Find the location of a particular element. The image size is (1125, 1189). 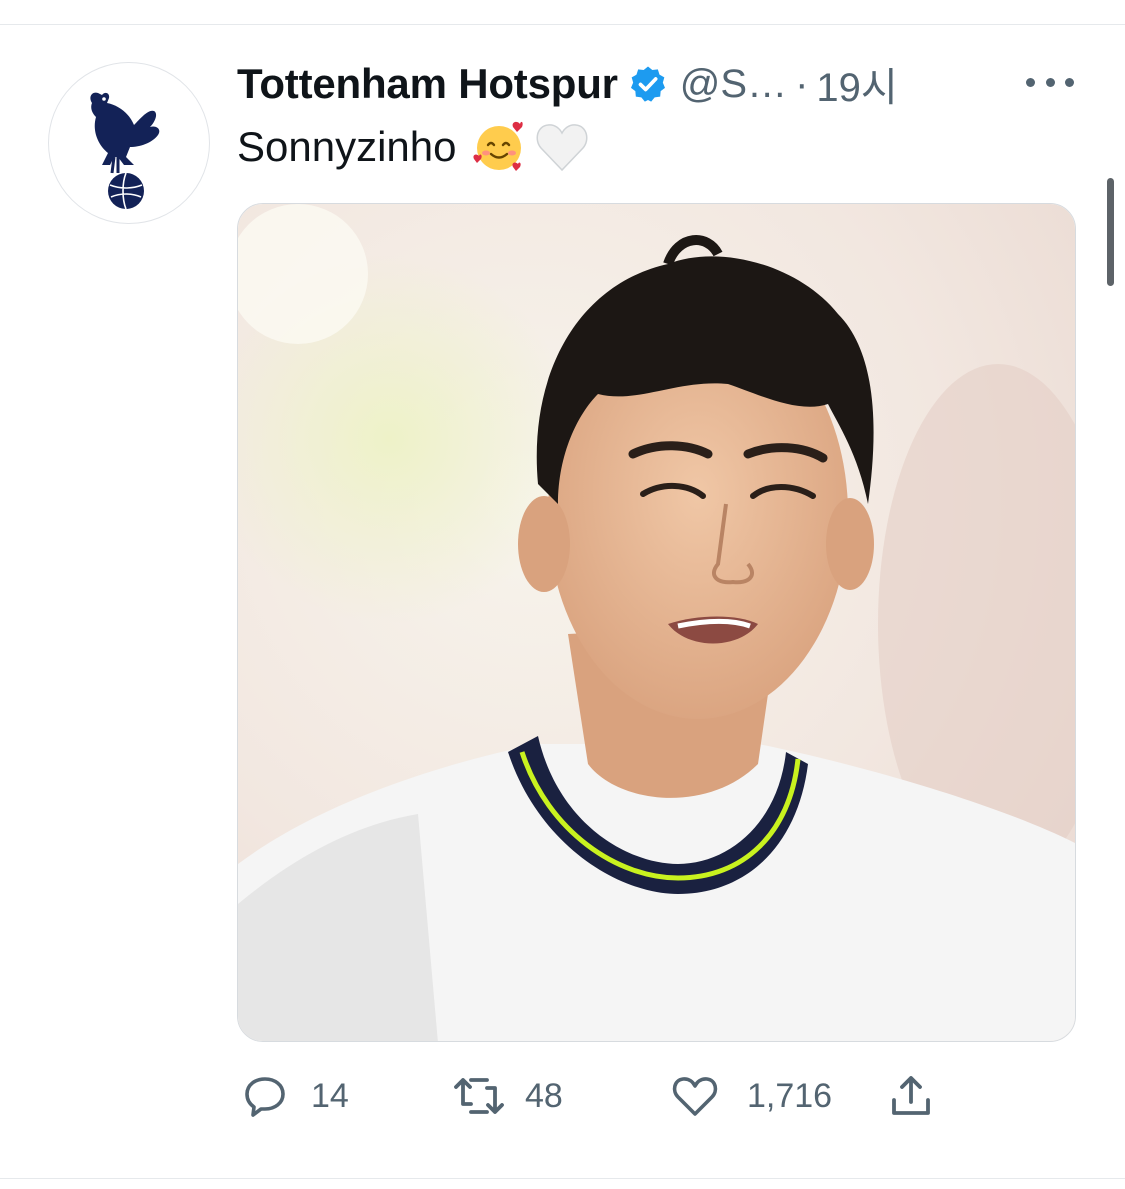

tweet-timestamp: 19시 is located at coordinates (856, 84).